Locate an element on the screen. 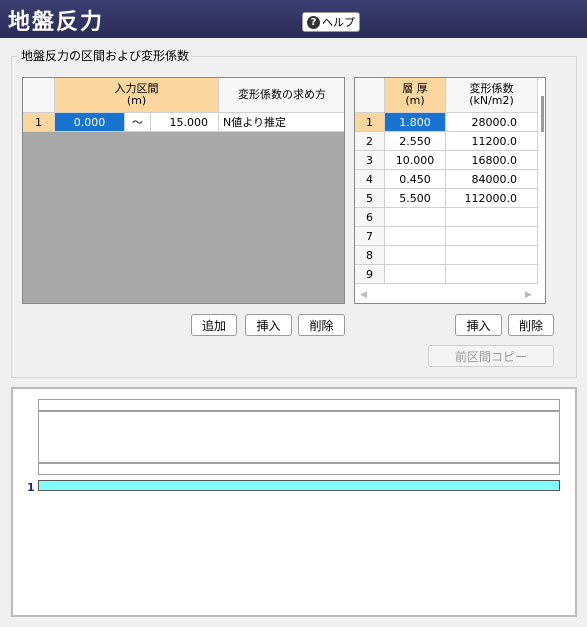  interval-method-cell: N値より推定 is located at coordinates (281, 122).